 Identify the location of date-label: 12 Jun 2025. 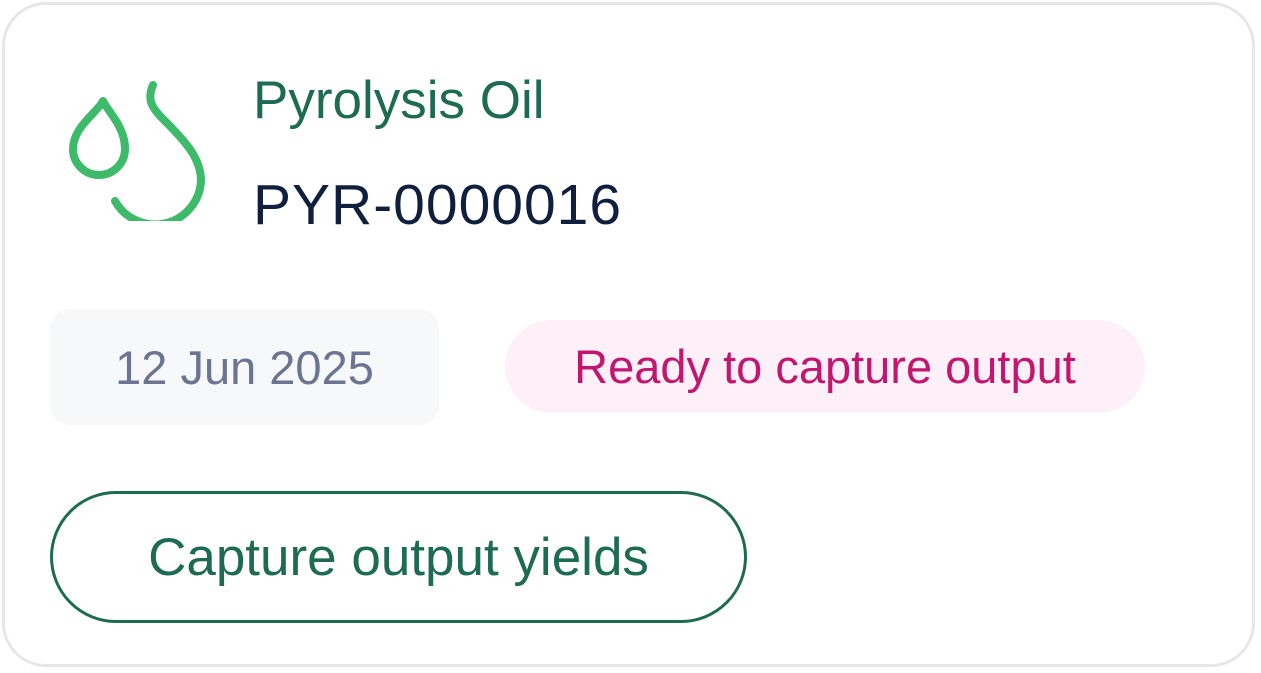
(244, 367).